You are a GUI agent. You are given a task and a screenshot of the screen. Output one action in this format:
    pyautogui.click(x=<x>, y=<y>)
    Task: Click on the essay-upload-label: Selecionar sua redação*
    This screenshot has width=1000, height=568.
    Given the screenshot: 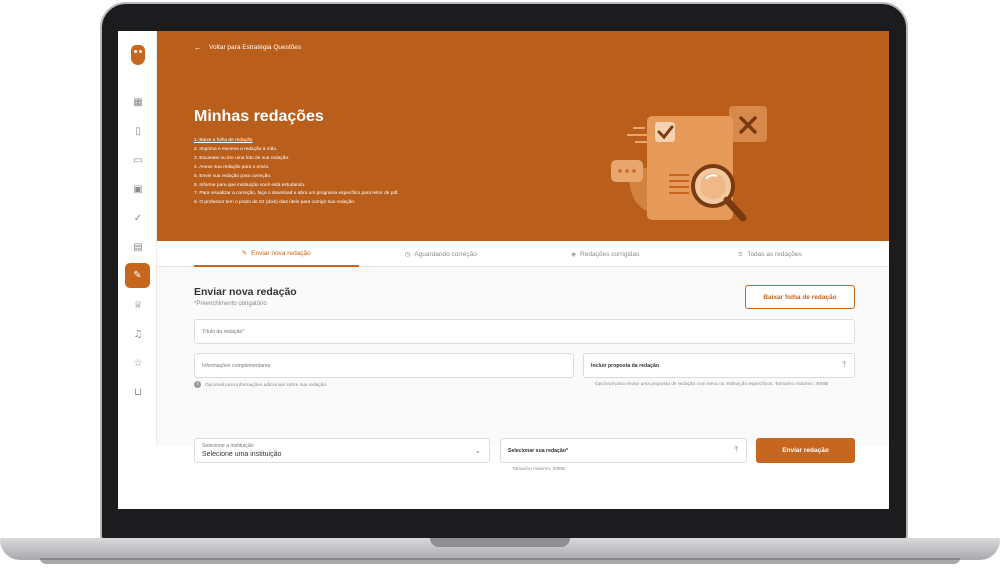 What is the action you would take?
    pyautogui.click(x=538, y=451)
    